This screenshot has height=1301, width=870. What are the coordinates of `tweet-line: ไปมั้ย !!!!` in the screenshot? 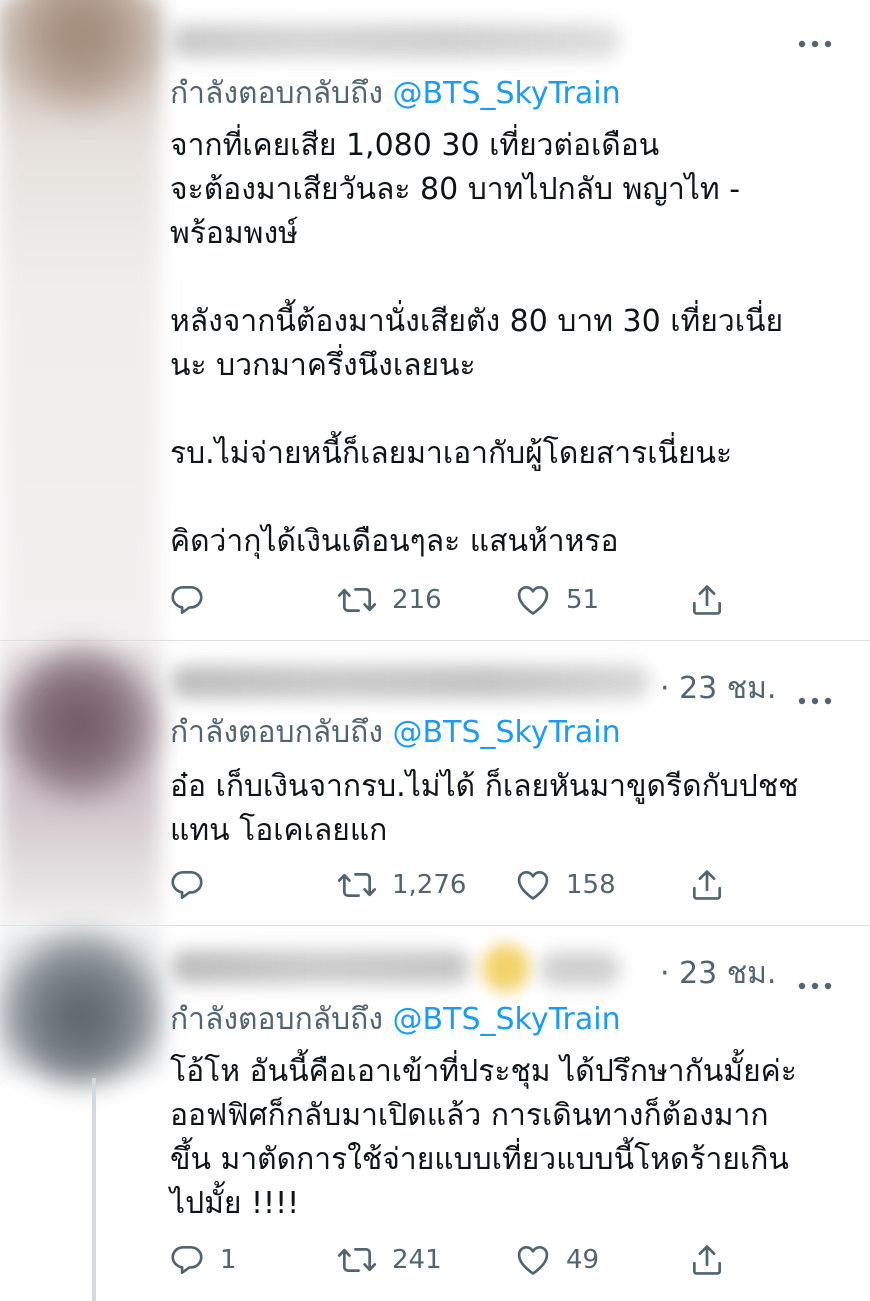 It's located at (235, 1203).